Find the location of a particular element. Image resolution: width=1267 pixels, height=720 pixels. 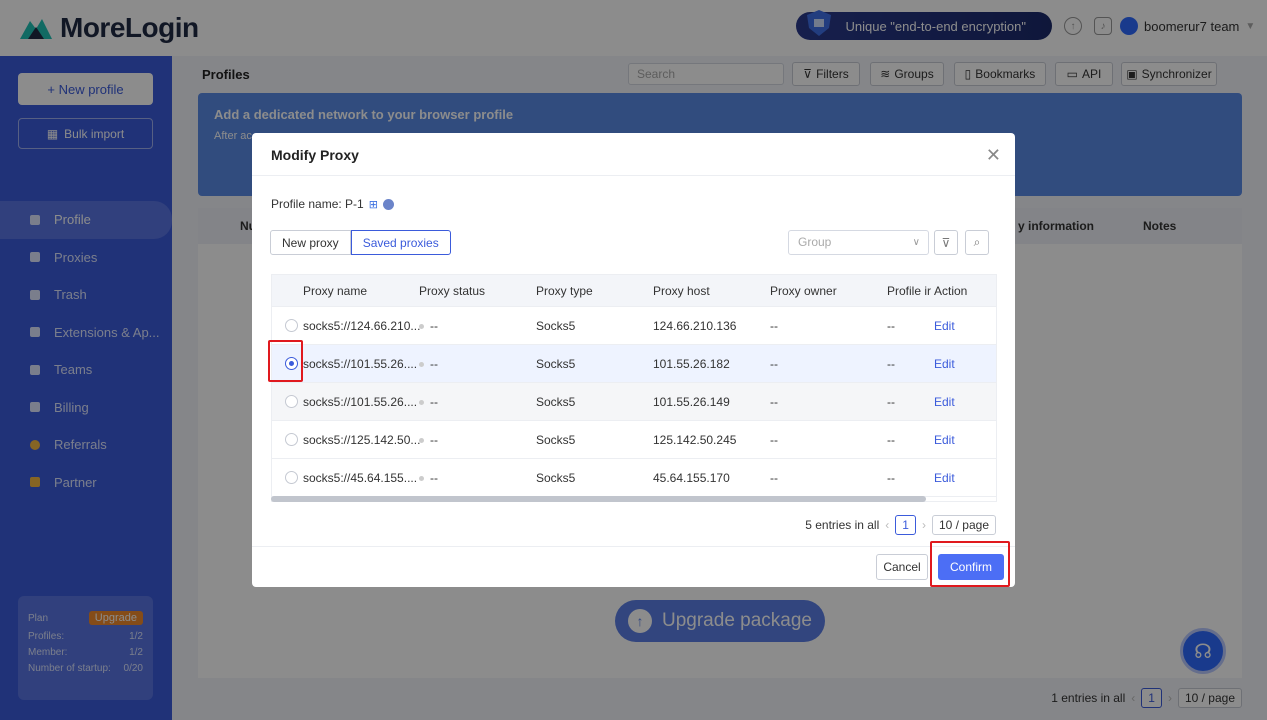

filter-icon: ⊽ is located at coordinates (946, 242).